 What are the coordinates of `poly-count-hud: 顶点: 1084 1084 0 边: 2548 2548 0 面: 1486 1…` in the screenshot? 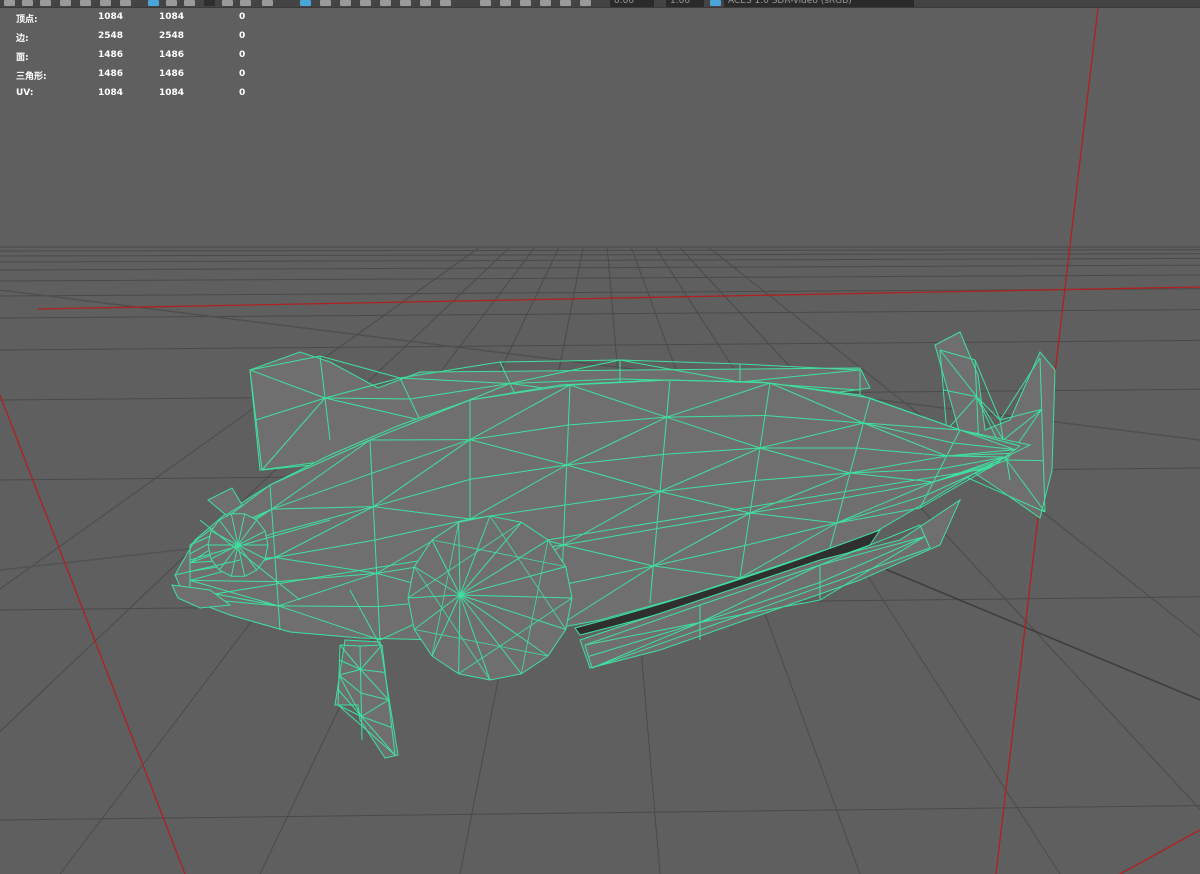 It's located at (136, 59).